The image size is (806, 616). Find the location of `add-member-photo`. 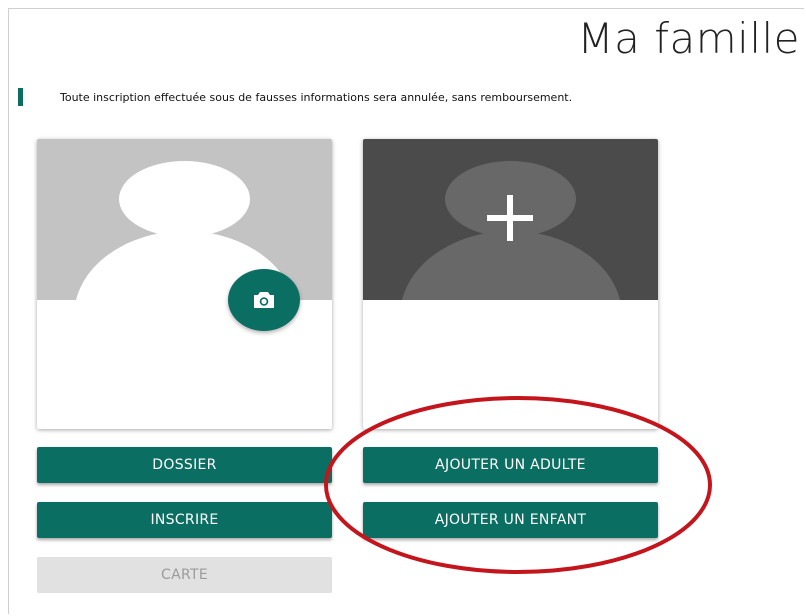

add-member-photo is located at coordinates (510, 219).